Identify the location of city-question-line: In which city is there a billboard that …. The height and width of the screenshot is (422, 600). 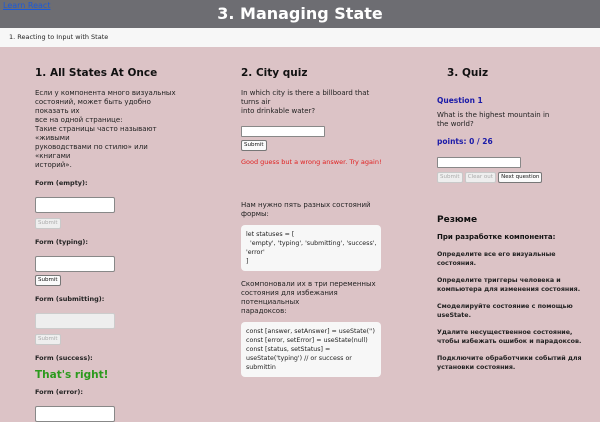
(305, 97).